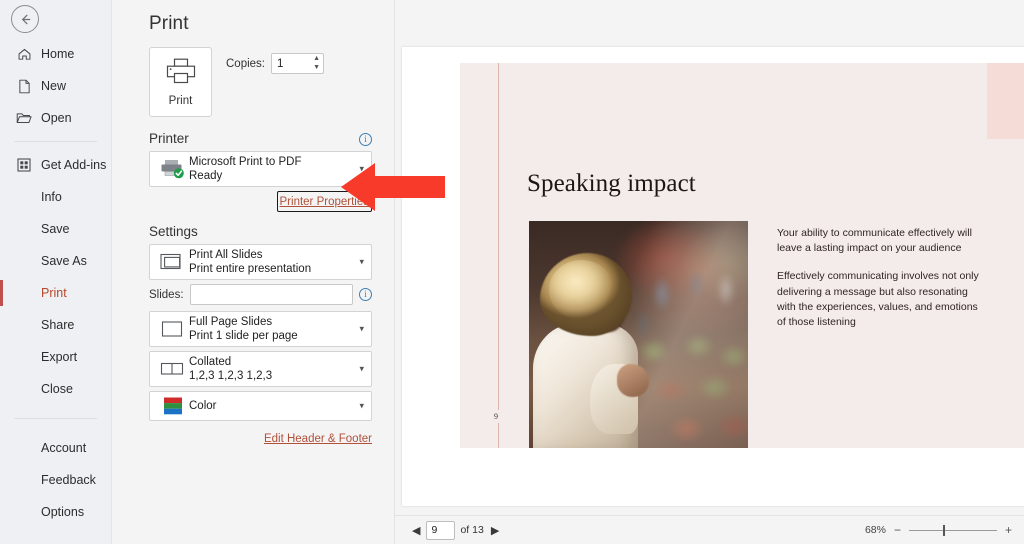 The width and height of the screenshot is (1024, 544). Describe the element at coordinates (24, 165) in the screenshot. I see `addins-icon` at that location.